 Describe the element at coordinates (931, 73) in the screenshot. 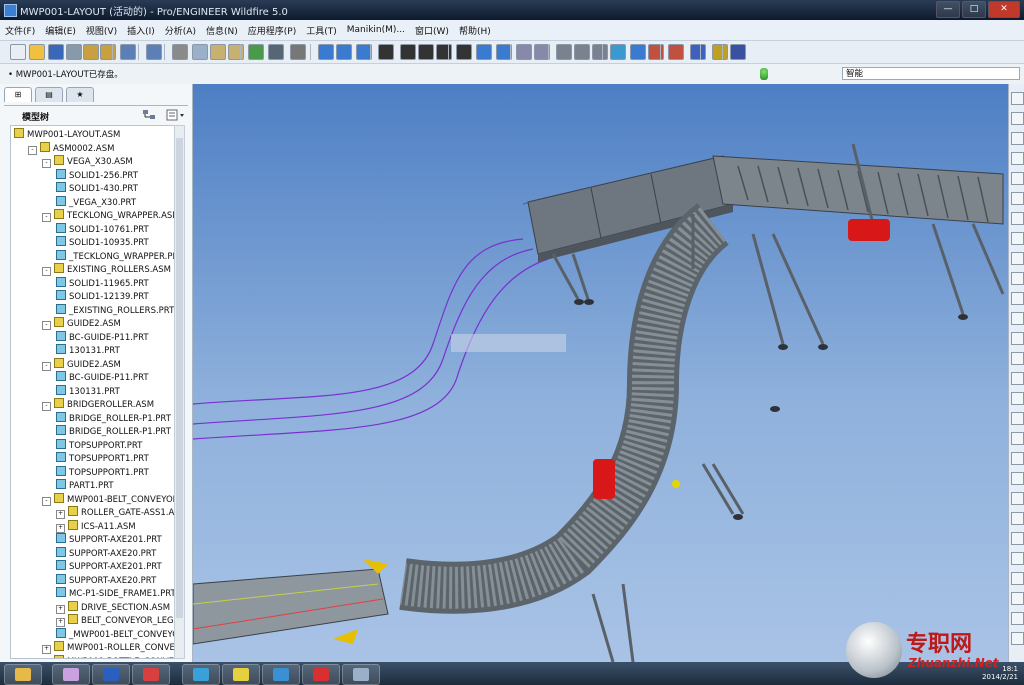

I see `selection-filter-select: 智能` at that location.